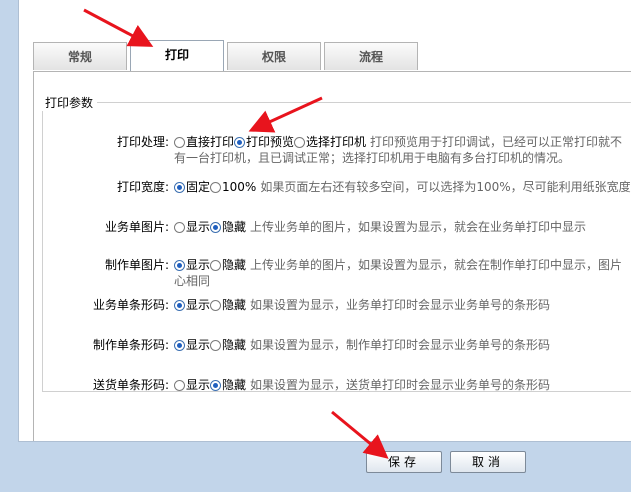 The width and height of the screenshot is (631, 492). I want to click on tab-general: 常规, so click(80, 56).